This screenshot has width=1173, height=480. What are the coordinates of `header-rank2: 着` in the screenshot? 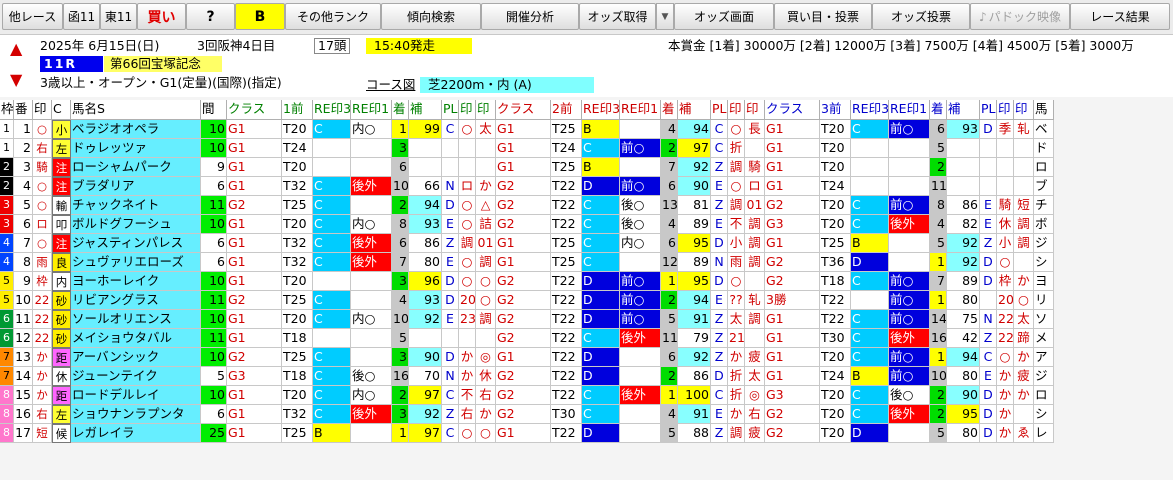 It's located at (669, 110).